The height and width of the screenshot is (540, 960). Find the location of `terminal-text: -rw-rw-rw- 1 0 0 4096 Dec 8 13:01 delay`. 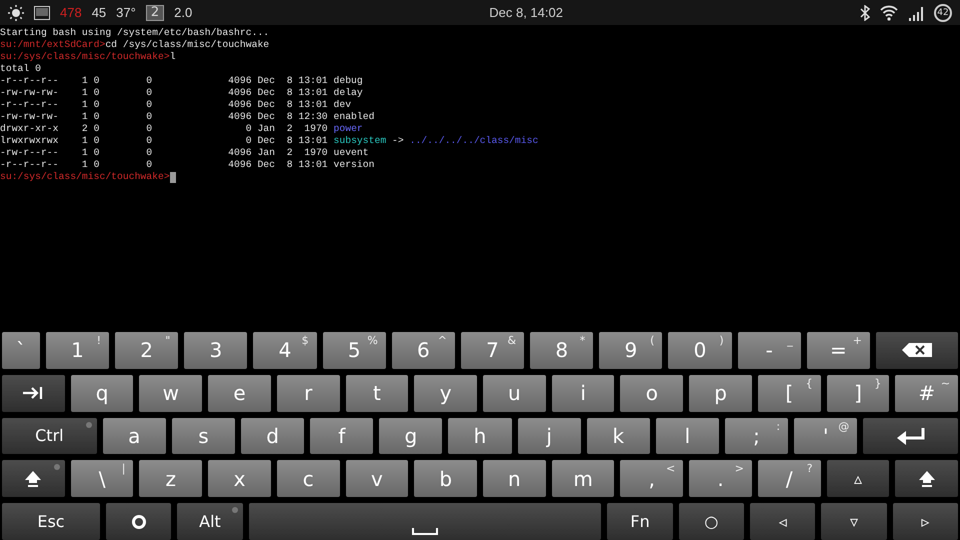

terminal-text: -rw-rw-rw- 1 0 0 4096 Dec 8 13:01 delay is located at coordinates (181, 93).